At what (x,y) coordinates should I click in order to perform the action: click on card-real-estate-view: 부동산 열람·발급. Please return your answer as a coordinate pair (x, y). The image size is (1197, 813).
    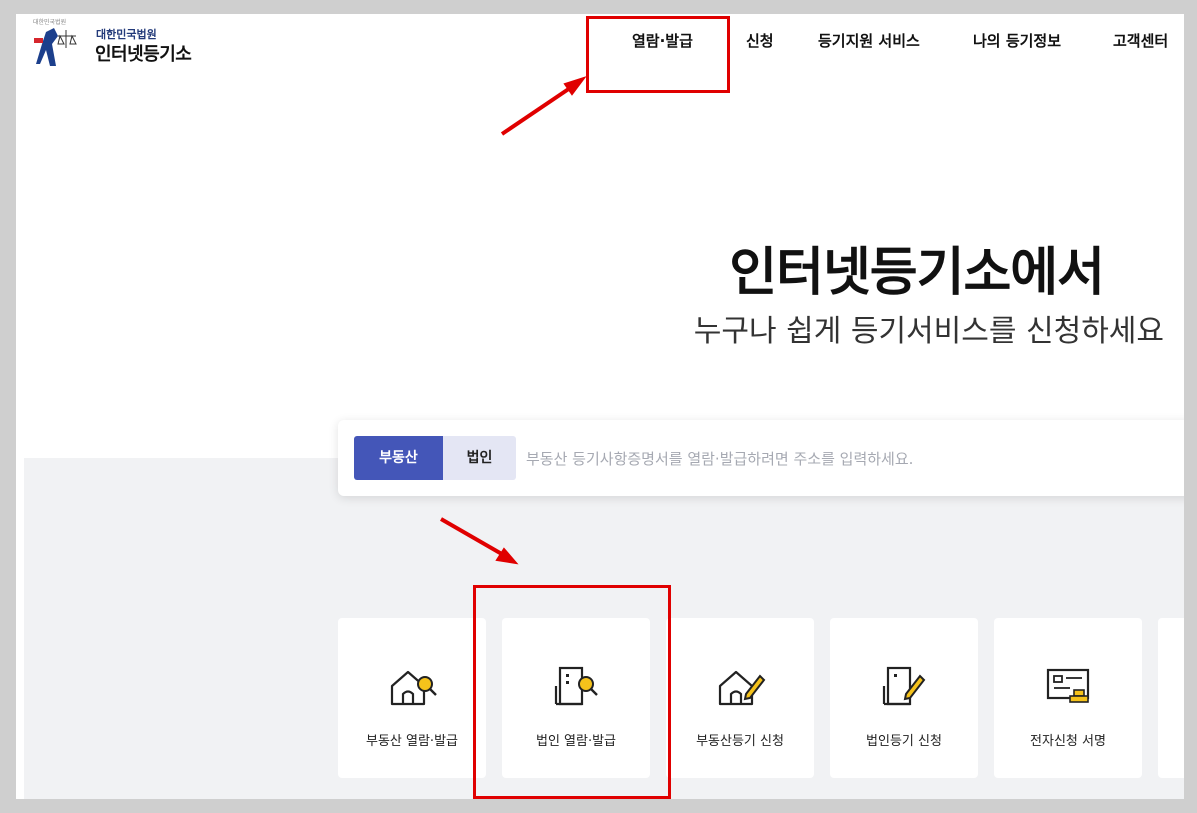
    Looking at the image, I should click on (412, 698).